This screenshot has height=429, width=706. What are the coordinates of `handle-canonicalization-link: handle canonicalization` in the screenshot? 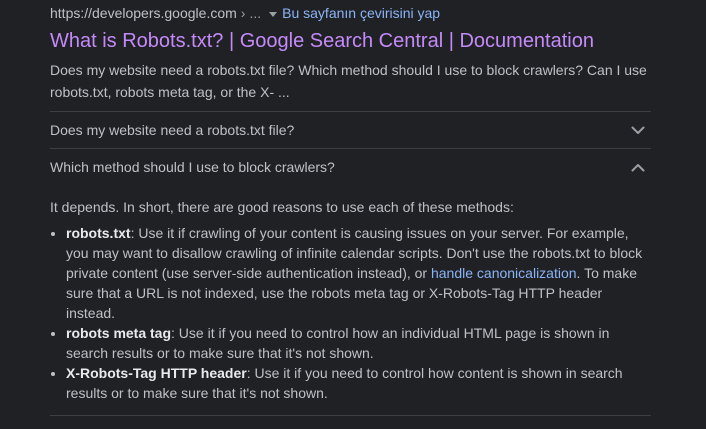 It's located at (504, 273).